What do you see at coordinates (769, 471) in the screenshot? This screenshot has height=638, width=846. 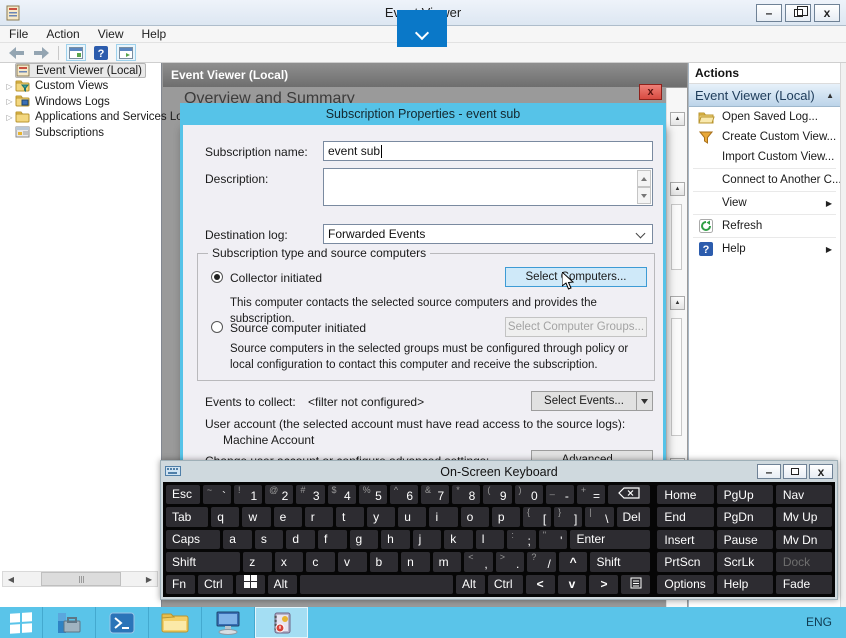 I see `osk-minimize-button: –` at bounding box center [769, 471].